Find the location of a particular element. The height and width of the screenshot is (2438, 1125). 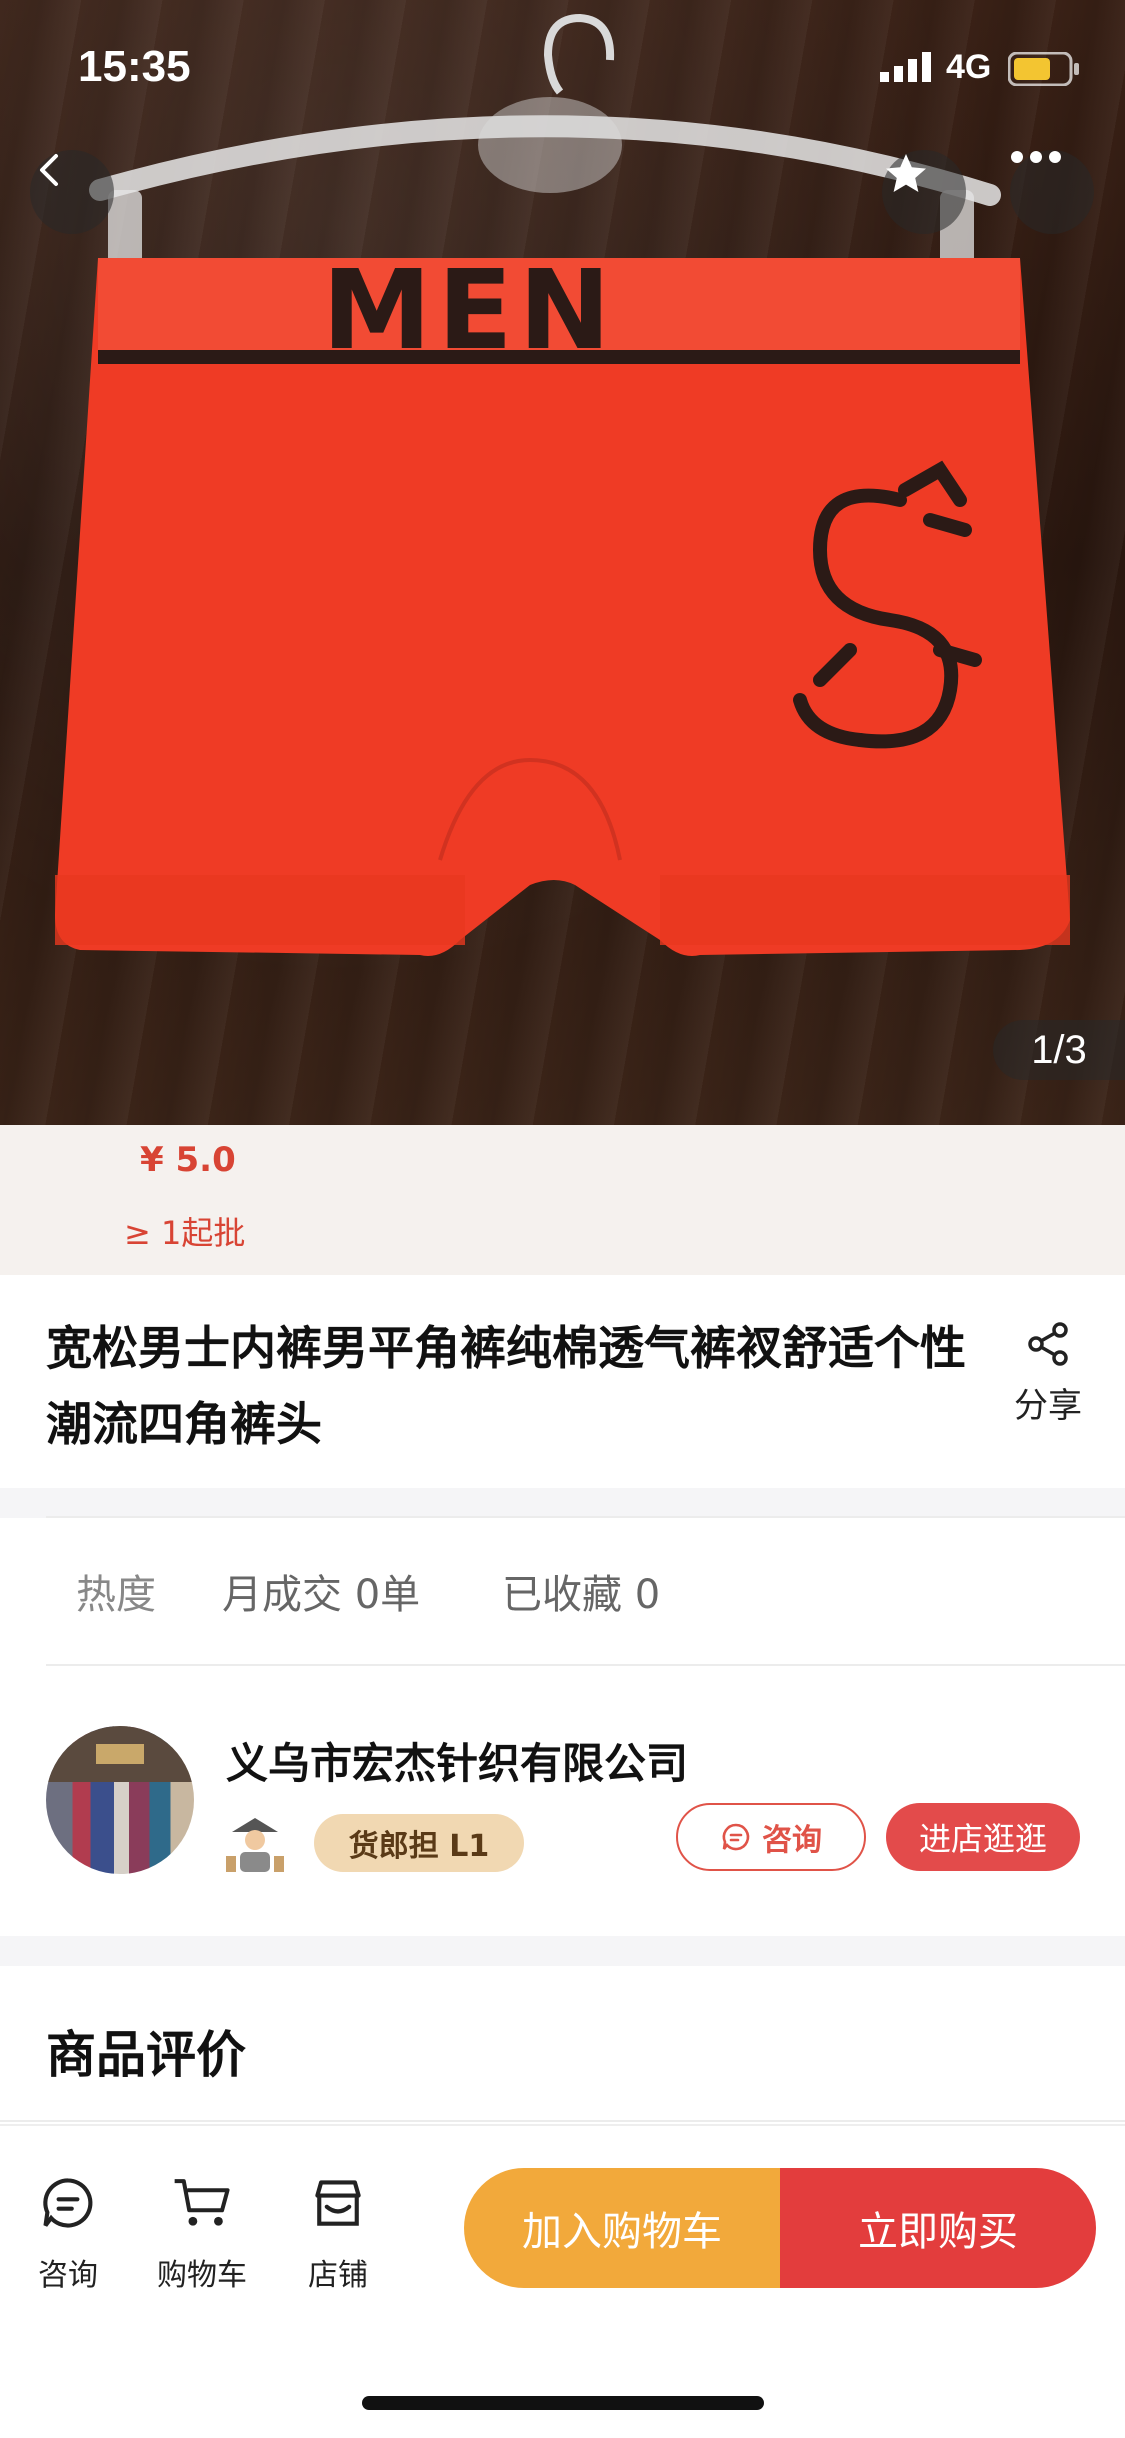

more-icon is located at coordinates (1036, 157).